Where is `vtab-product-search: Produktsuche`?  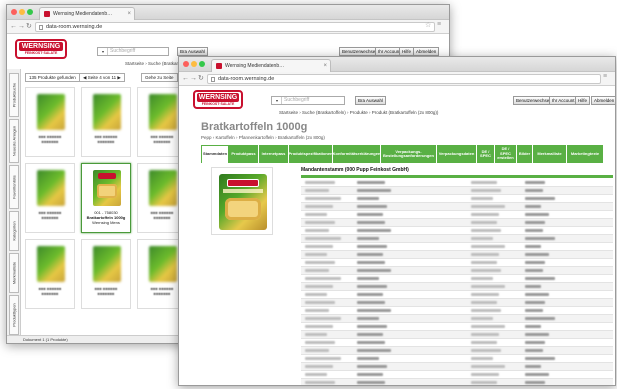
vtab-product-search: Produktsuche is located at coordinates (14, 95).